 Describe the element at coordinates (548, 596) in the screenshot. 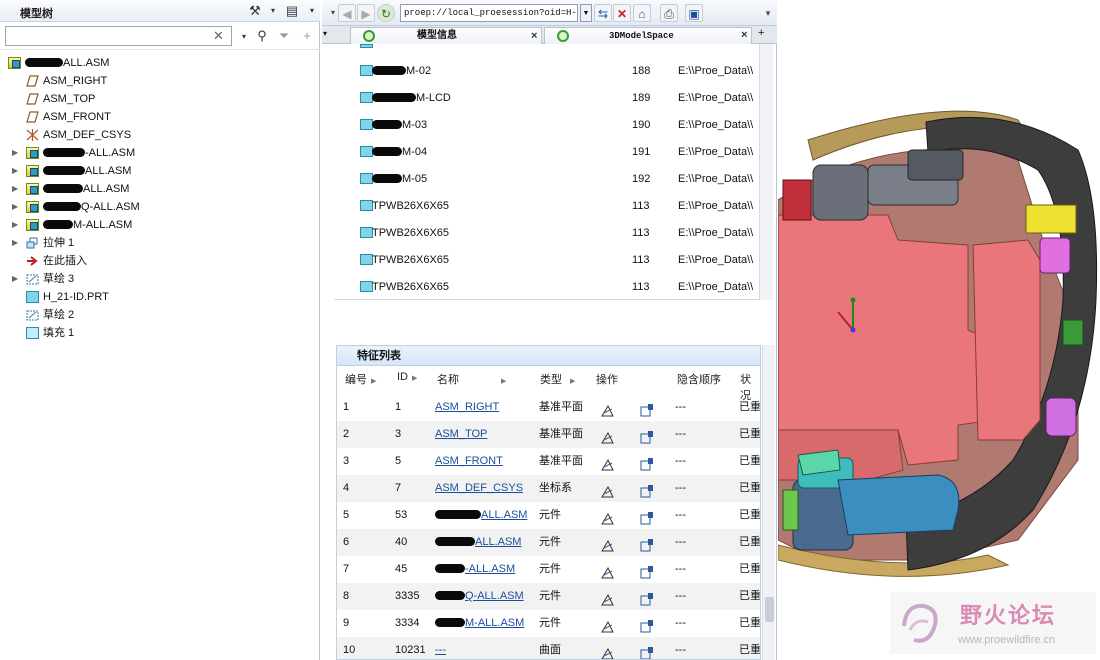

I see `table-row: 8 3335 Q-ALL.ASM 元件 --- 已重` at that location.